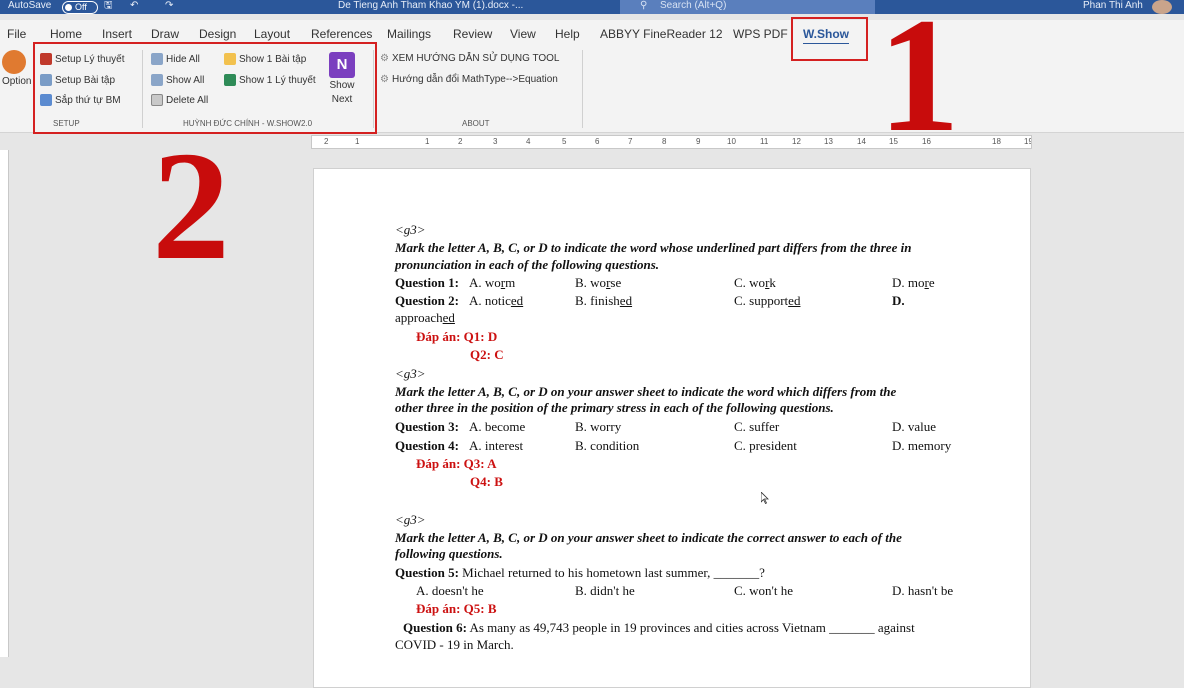 This screenshot has width=1184, height=688. I want to click on mouse-pointer, so click(764, 498).